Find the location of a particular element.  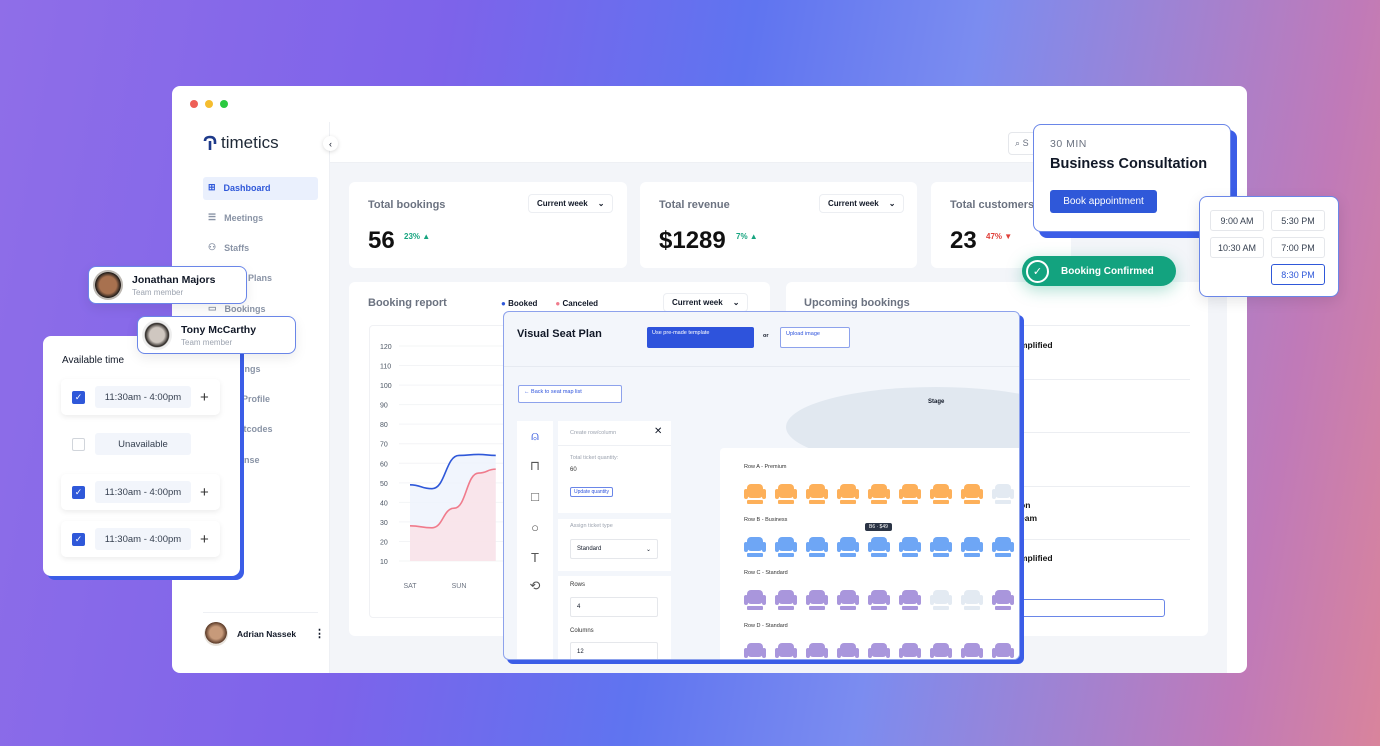

user-avatar is located at coordinates (216, 634).